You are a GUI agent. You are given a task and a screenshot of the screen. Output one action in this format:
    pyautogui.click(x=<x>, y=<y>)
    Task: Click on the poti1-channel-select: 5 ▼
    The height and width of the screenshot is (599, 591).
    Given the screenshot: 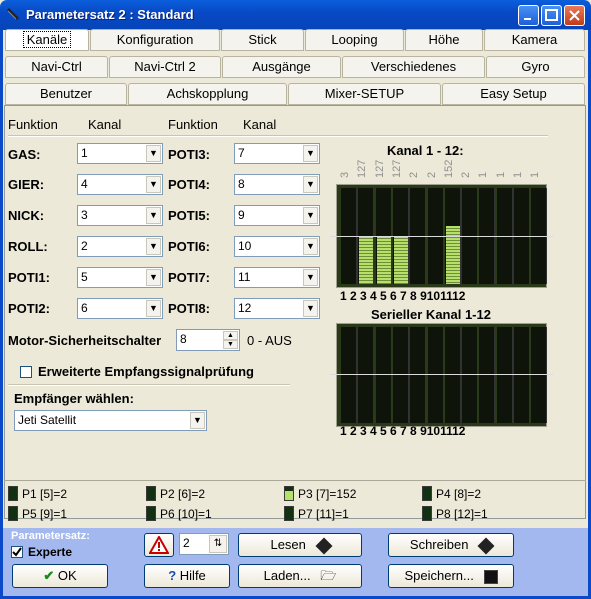 What is the action you would take?
    pyautogui.click(x=120, y=277)
    